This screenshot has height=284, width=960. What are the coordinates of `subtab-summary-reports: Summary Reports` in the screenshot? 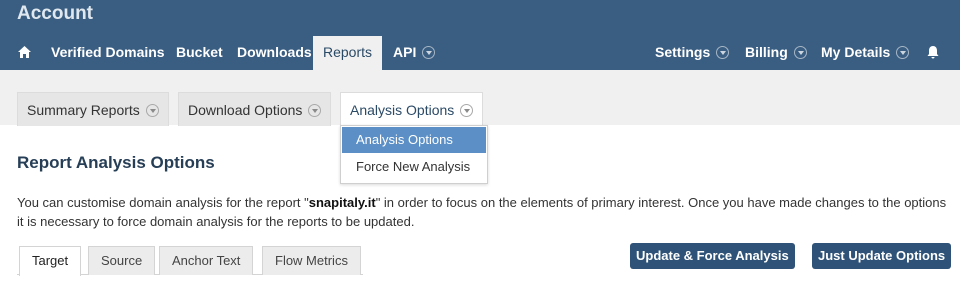 It's located at (93, 109).